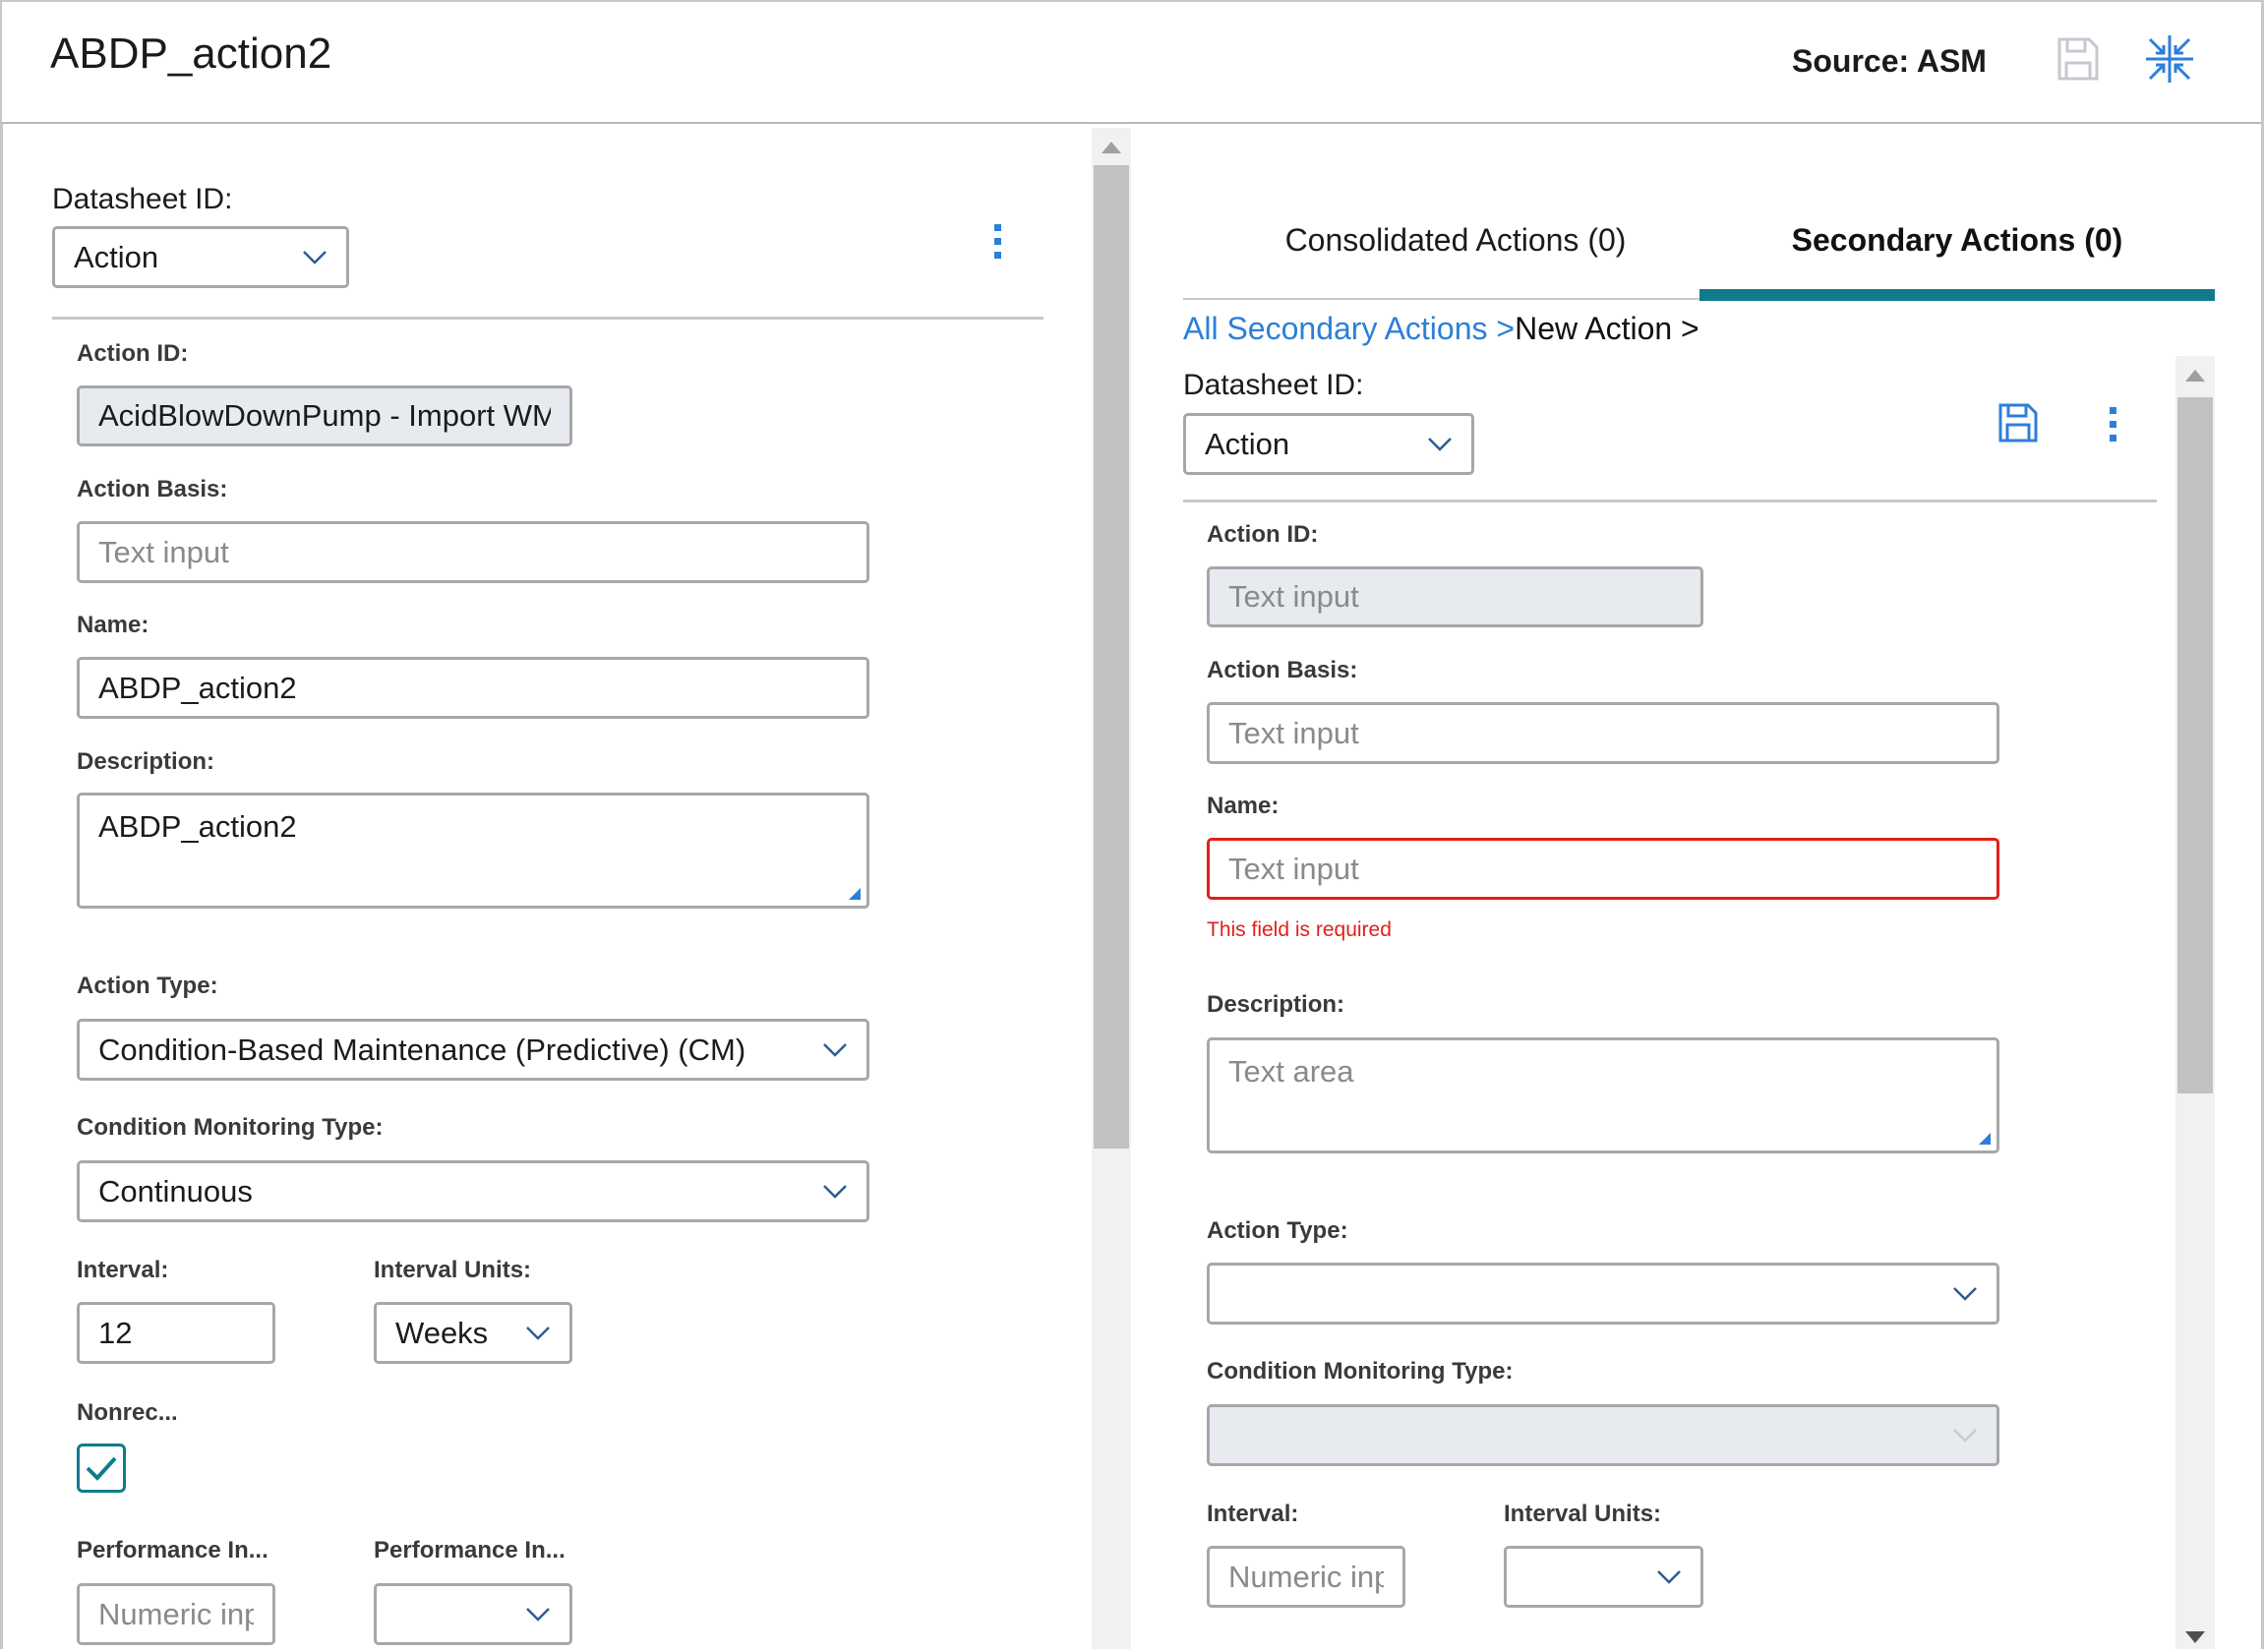 The height and width of the screenshot is (1652, 2264). I want to click on right-datasheet-label: Datasheet ID:, so click(1273, 385).